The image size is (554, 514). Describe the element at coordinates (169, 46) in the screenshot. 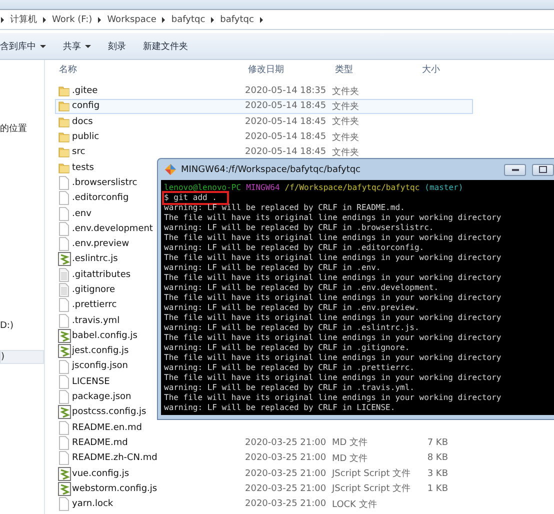

I see `toolbar-button: 新建文件夹` at that location.